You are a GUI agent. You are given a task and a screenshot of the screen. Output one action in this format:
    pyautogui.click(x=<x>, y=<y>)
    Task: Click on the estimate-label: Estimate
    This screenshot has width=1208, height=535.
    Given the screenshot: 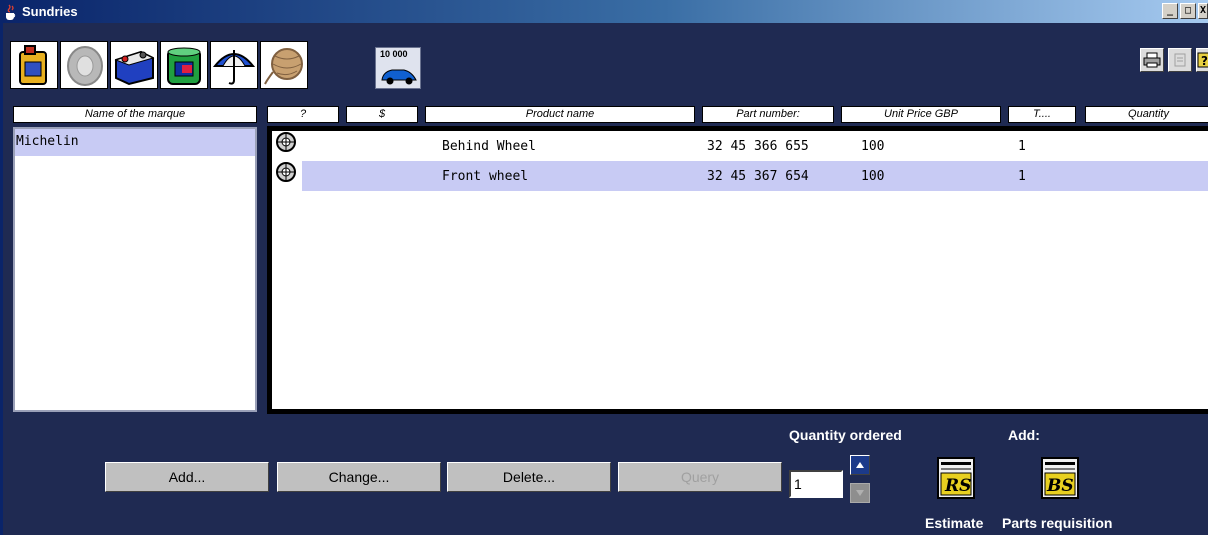 What is the action you would take?
    pyautogui.click(x=954, y=523)
    